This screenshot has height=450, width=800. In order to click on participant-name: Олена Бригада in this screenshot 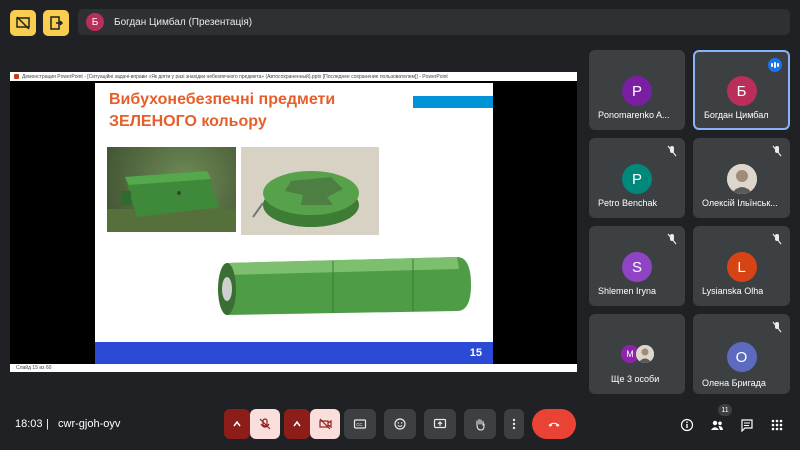, I will do `click(734, 383)`.